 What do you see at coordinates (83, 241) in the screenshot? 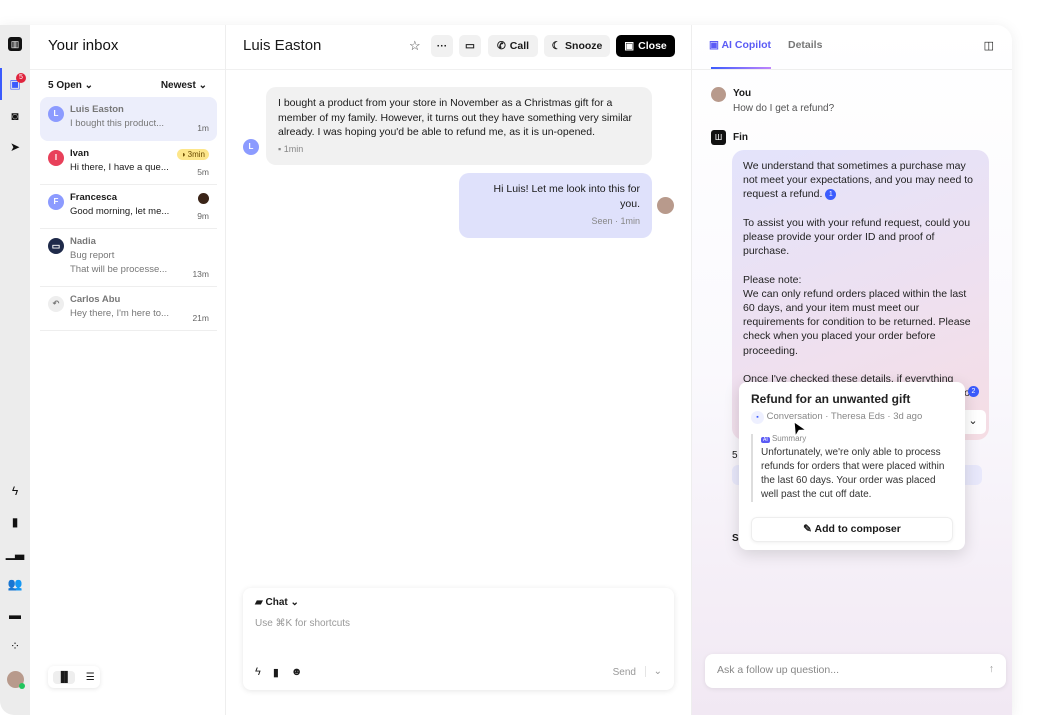
I see `contact-name: Nadia` at bounding box center [83, 241].